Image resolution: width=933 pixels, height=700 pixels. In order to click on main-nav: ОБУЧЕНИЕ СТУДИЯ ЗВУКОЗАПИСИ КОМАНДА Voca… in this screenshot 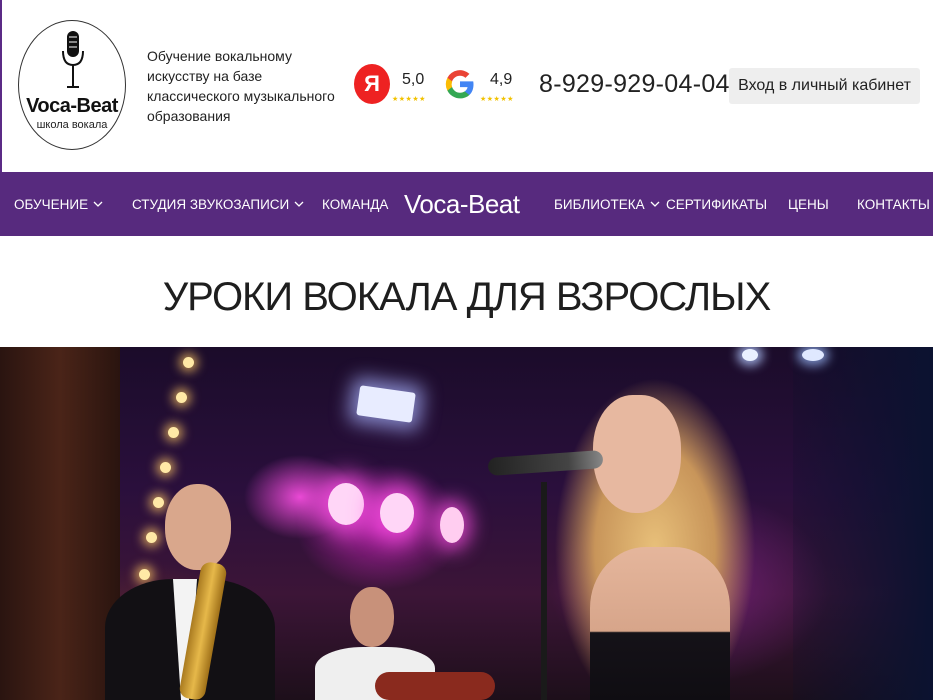, I will do `click(466, 204)`.